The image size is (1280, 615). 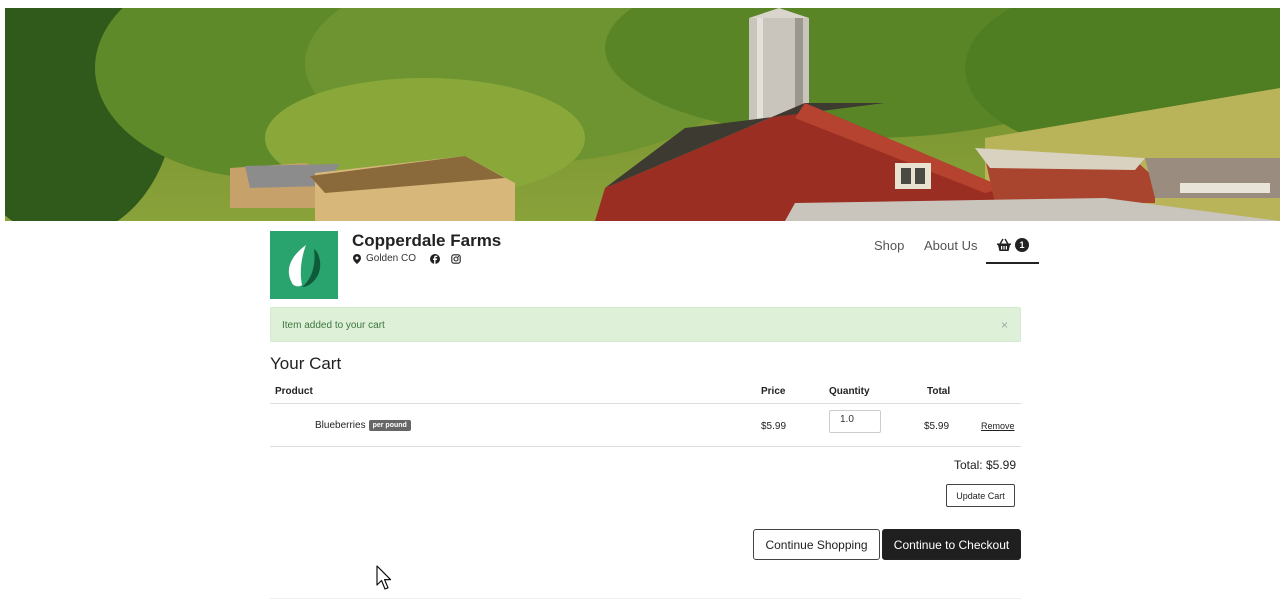 I want to click on cart-count-badge: 1, so click(x=1022, y=245).